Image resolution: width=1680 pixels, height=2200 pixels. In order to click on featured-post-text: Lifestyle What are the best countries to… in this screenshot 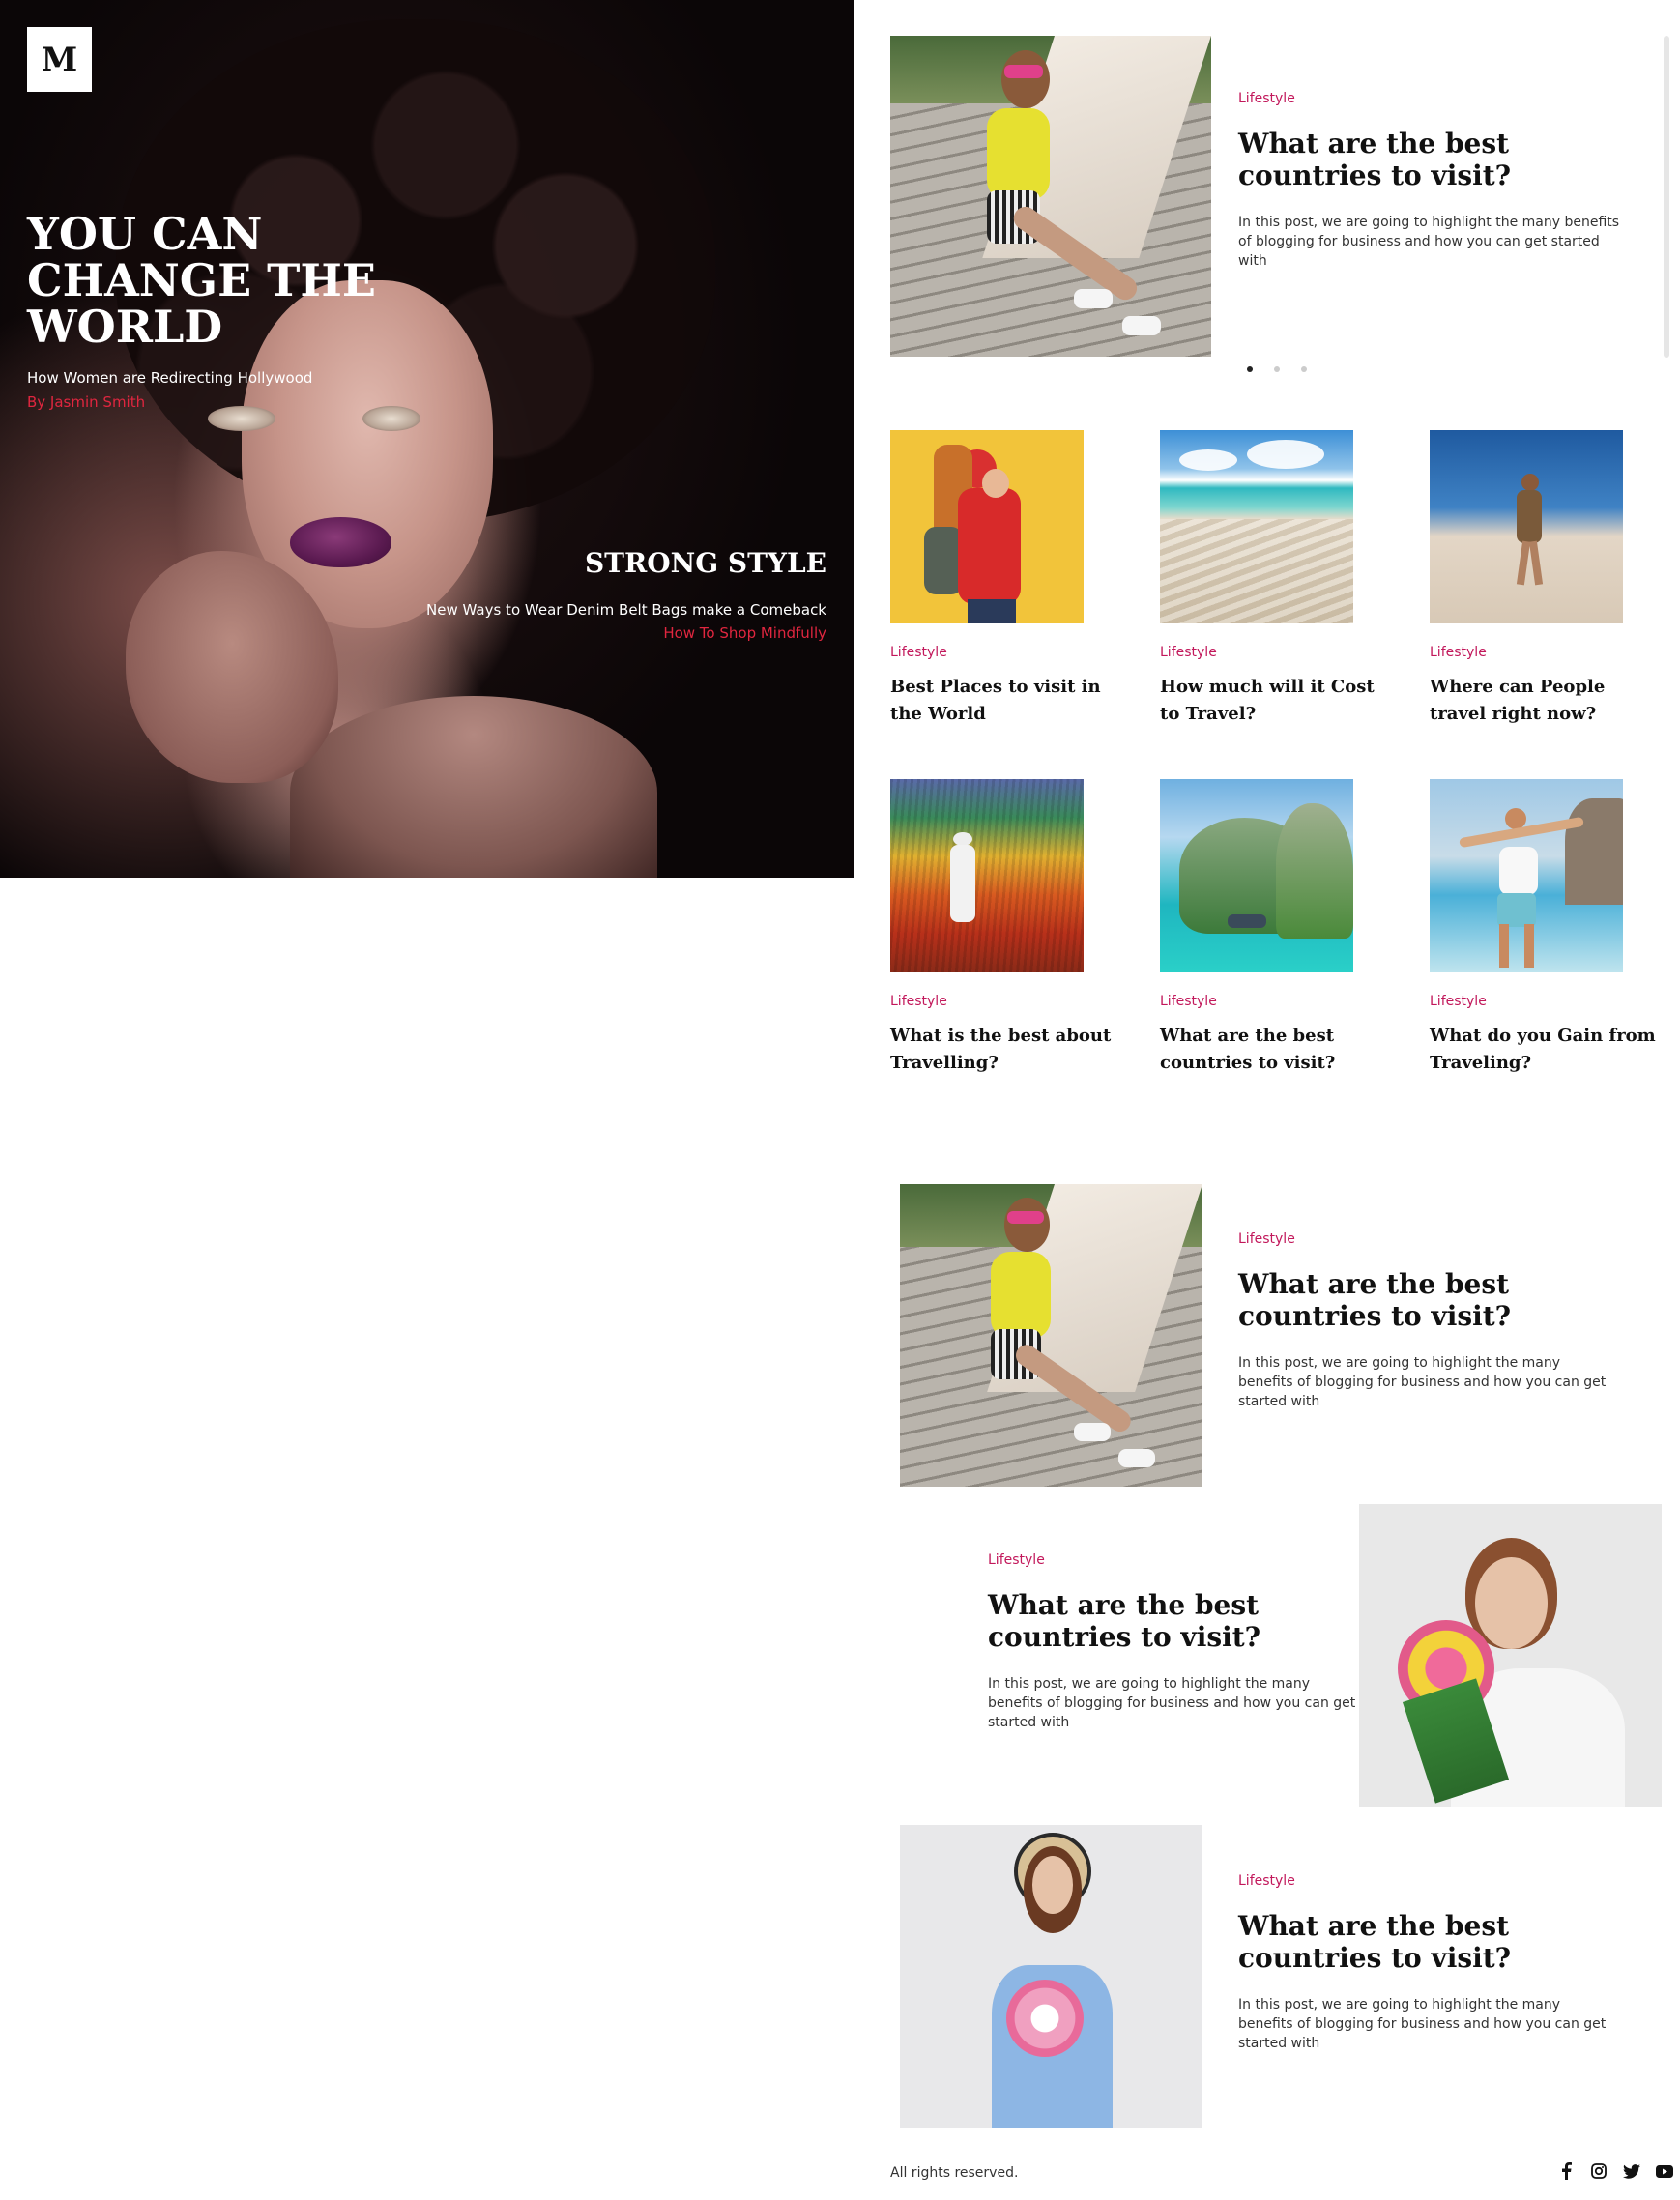, I will do `click(1432, 181)`.